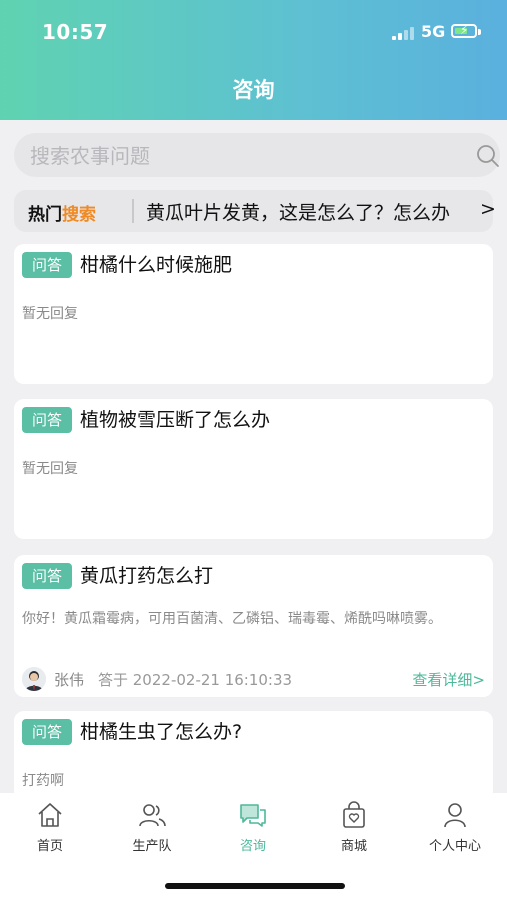  What do you see at coordinates (50, 815) in the screenshot?
I see `home-icon` at bounding box center [50, 815].